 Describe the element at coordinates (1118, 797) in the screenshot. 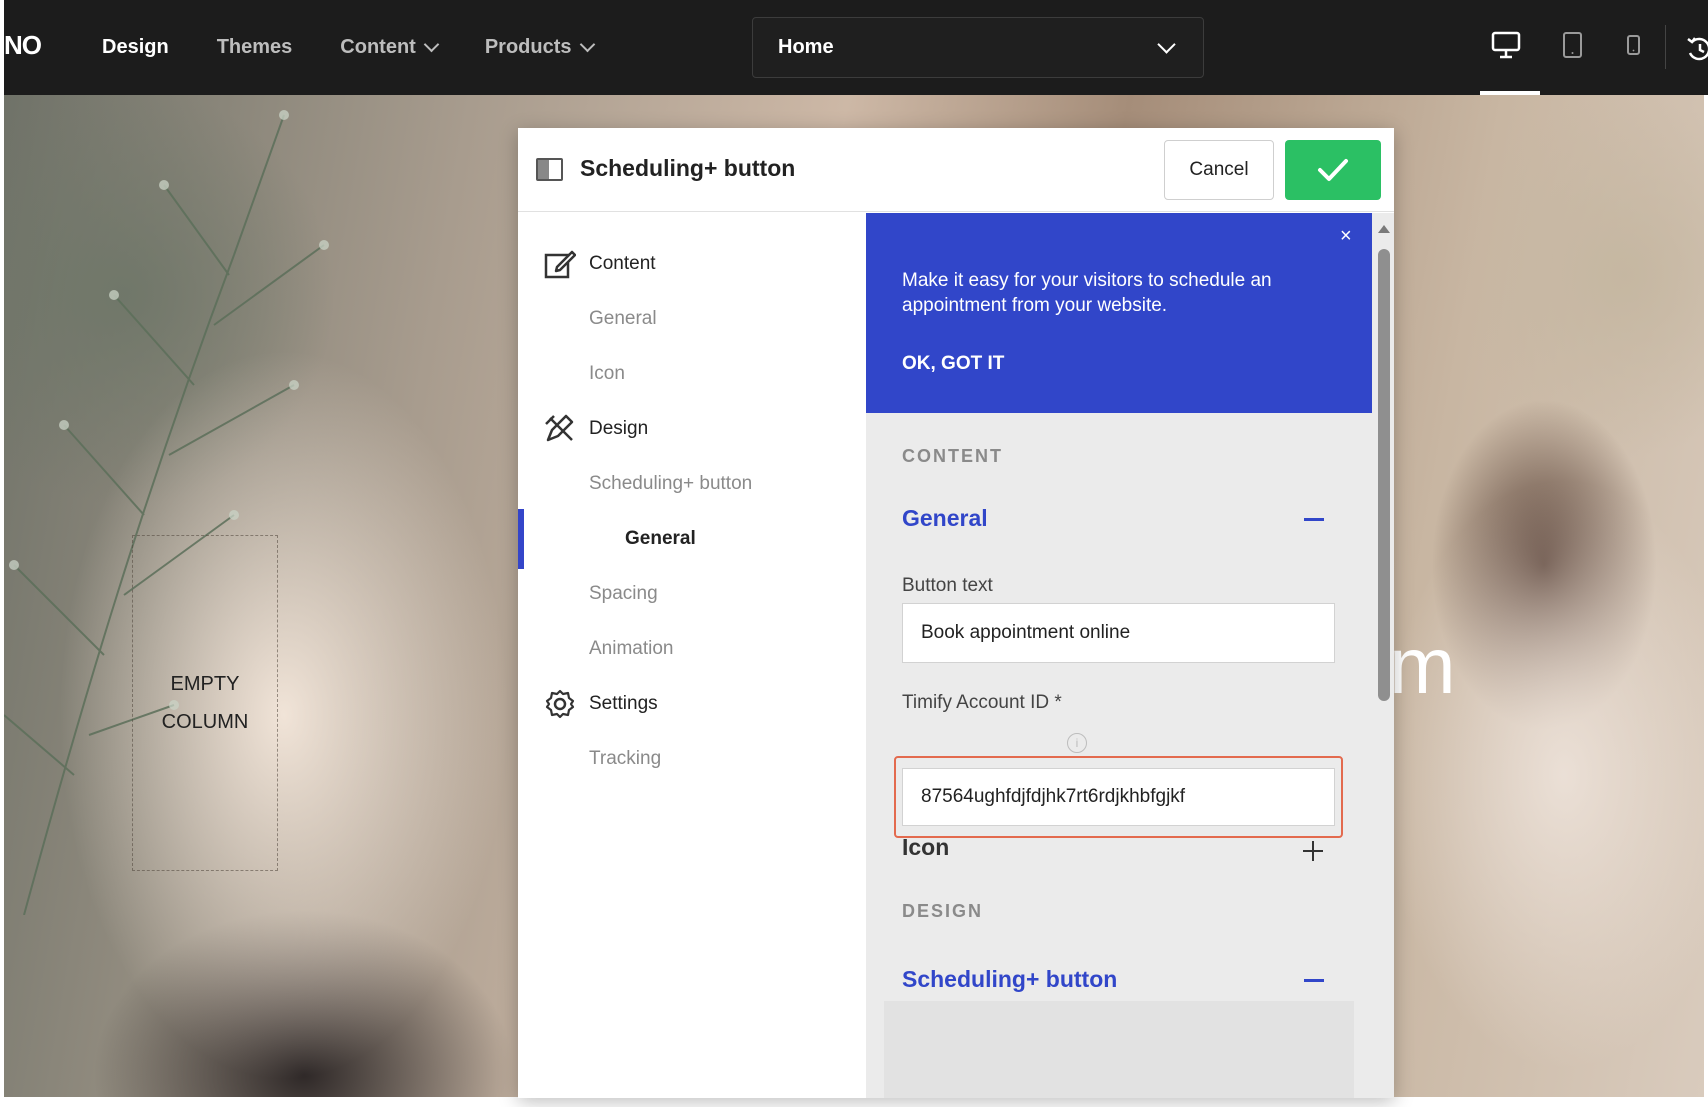

I see `account-id-input` at that location.